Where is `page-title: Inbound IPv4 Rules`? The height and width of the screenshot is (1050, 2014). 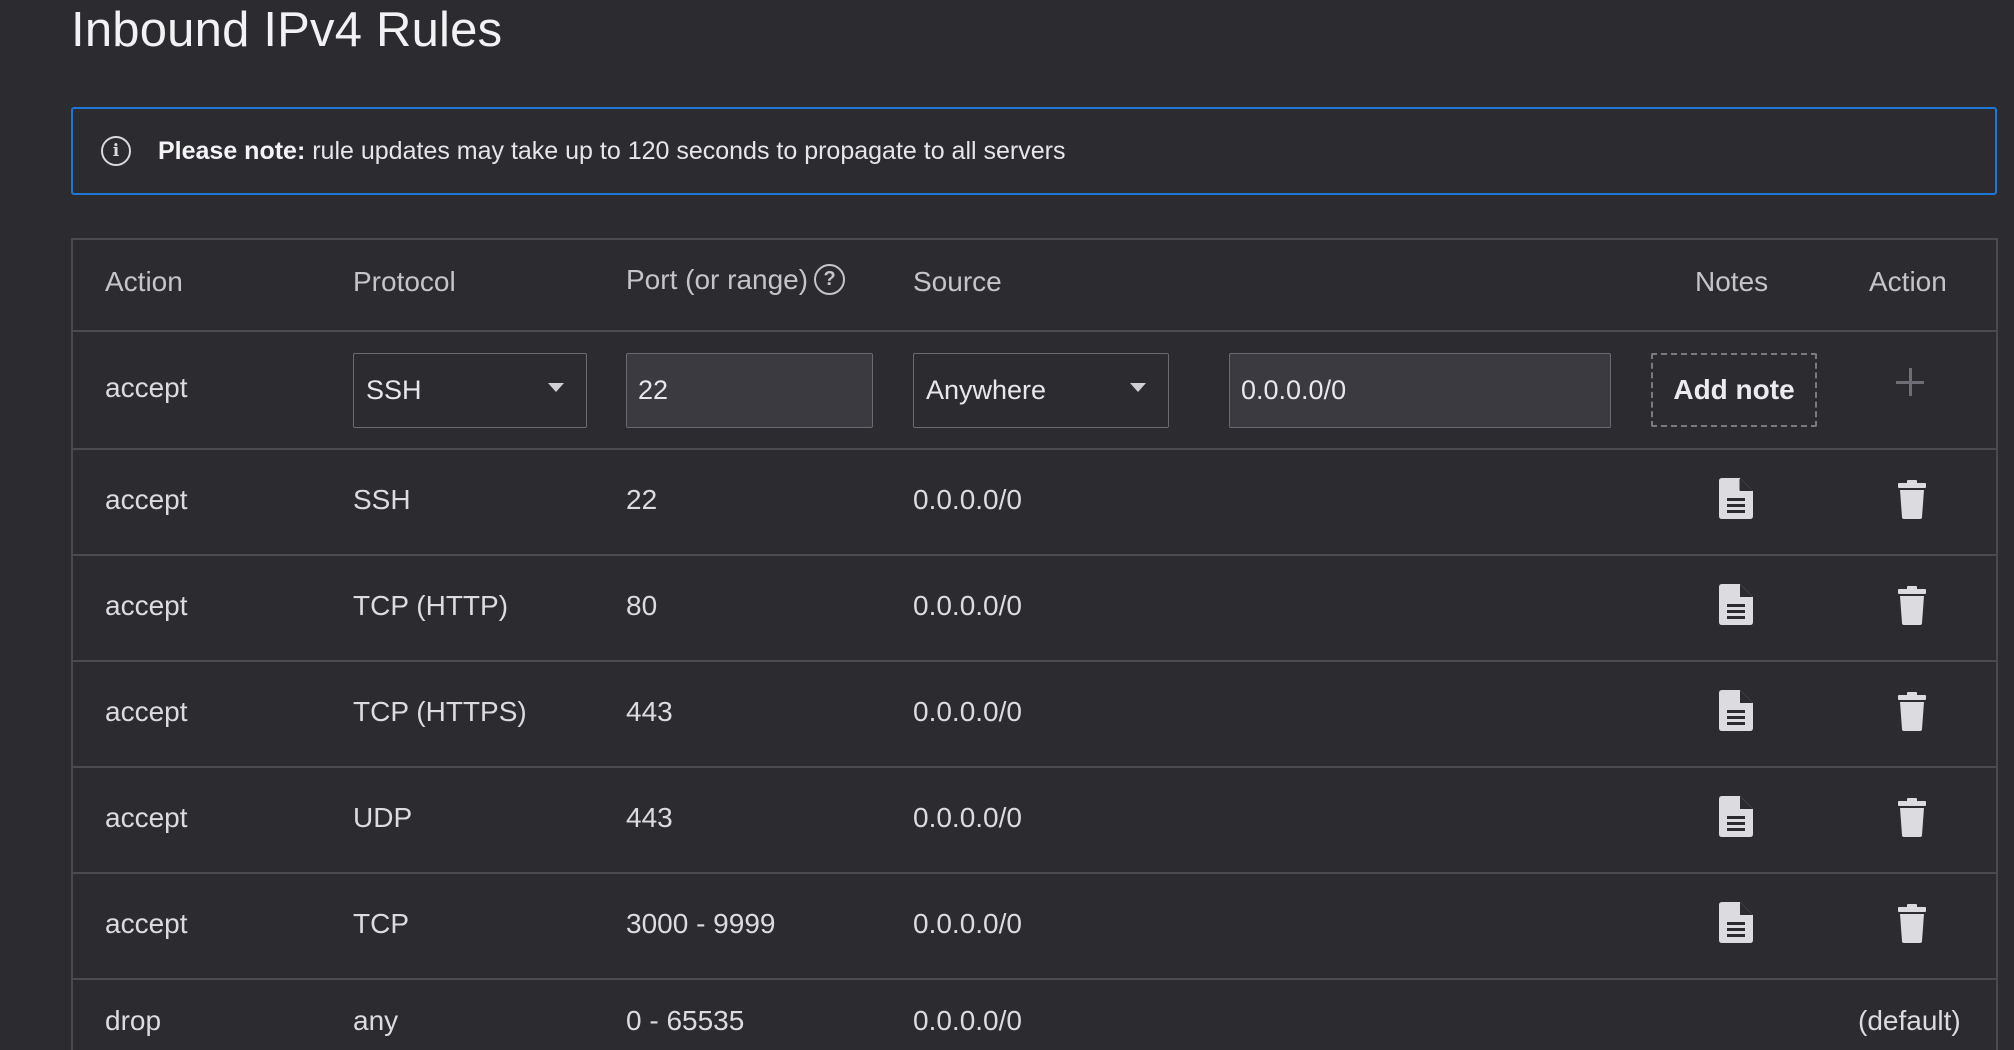 page-title: Inbound IPv4 Rules is located at coordinates (287, 30).